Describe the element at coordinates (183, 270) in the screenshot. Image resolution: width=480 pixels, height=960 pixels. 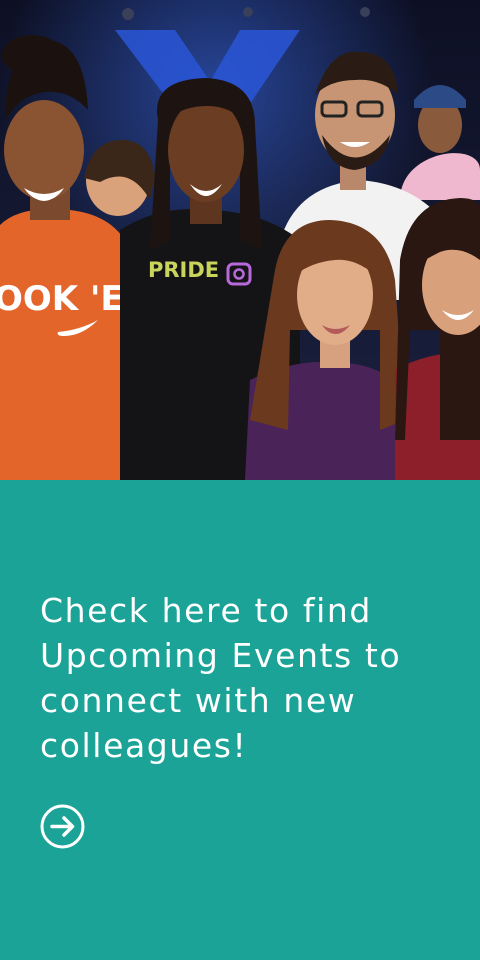
I see `shirt-center-text: PRIDE` at that location.